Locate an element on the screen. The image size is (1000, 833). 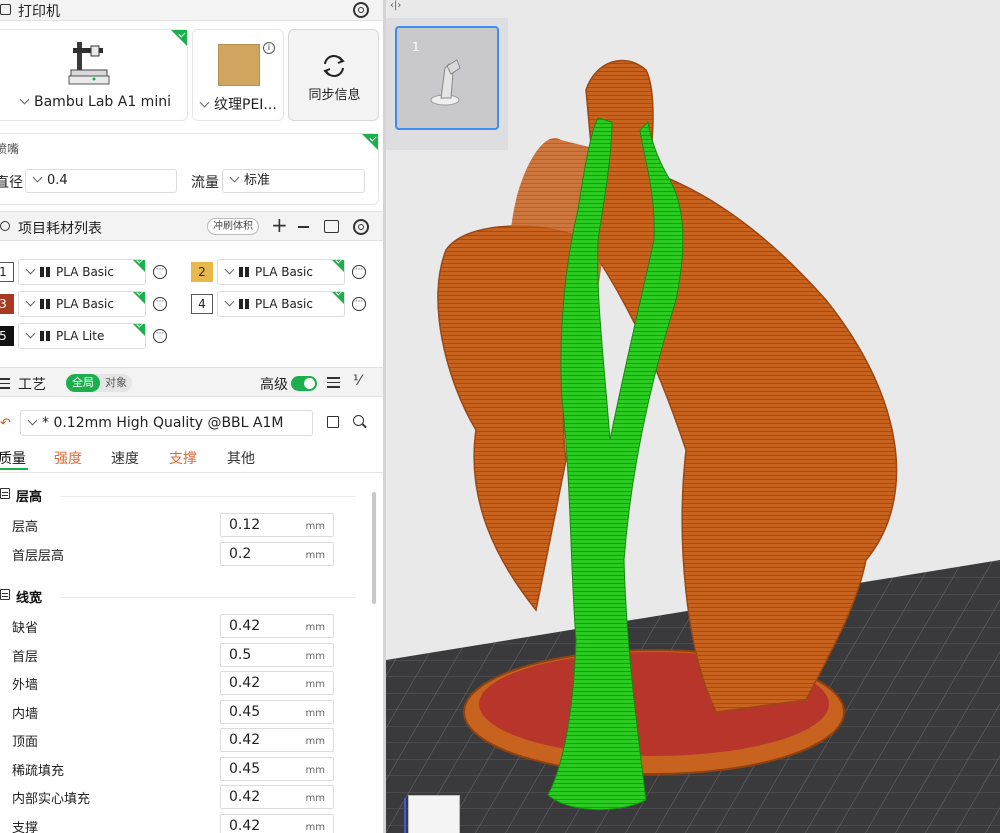
filament-select-4: PLA Basic is located at coordinates (281, 304).